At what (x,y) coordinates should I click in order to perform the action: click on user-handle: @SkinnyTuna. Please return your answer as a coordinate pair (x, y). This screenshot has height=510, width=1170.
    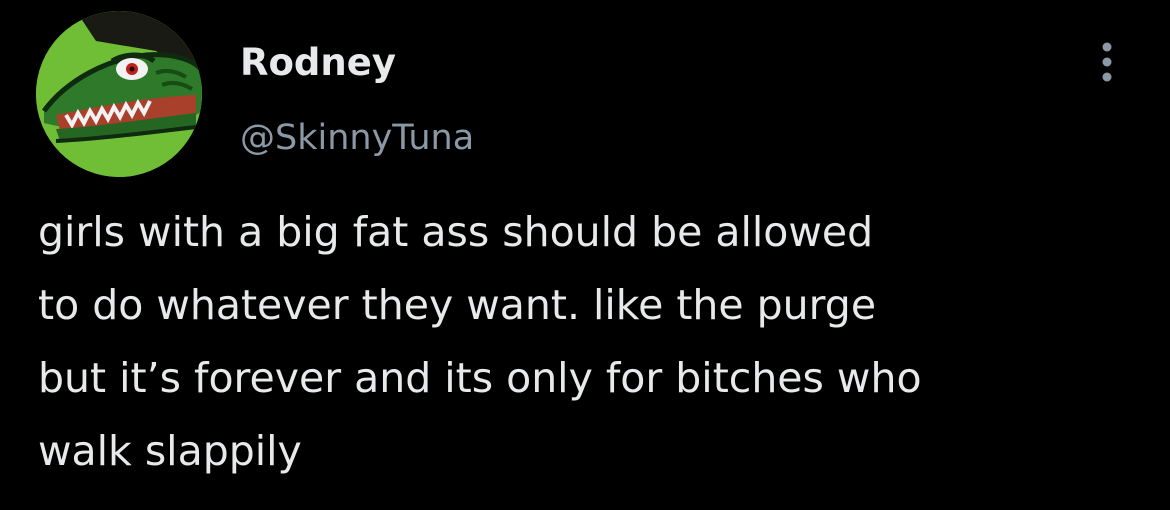
    Looking at the image, I should click on (357, 138).